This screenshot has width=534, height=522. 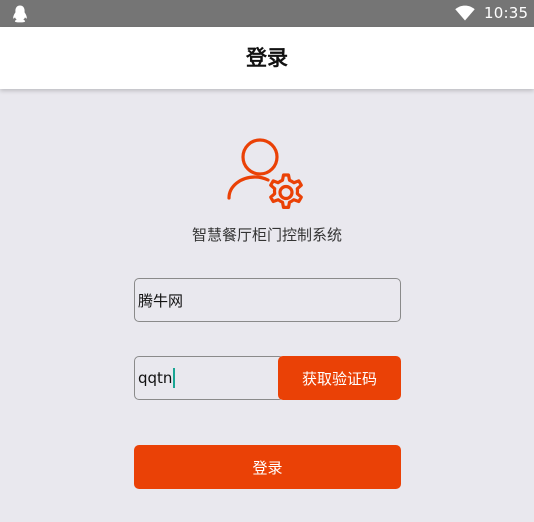 What do you see at coordinates (265, 173) in the screenshot?
I see `user-settings-icon` at bounding box center [265, 173].